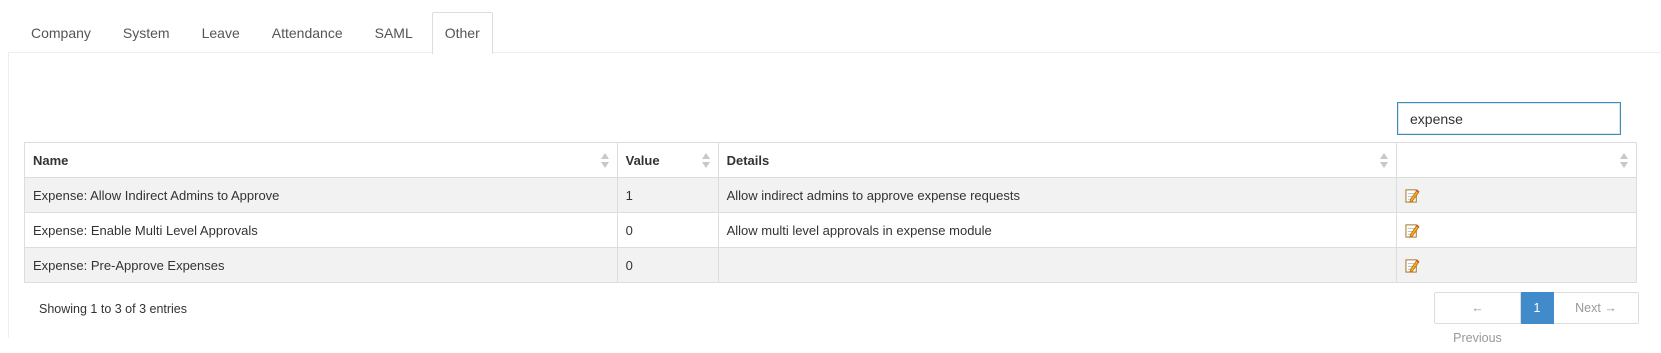 The width and height of the screenshot is (1661, 353). I want to click on column-header-label: Value, so click(642, 160).